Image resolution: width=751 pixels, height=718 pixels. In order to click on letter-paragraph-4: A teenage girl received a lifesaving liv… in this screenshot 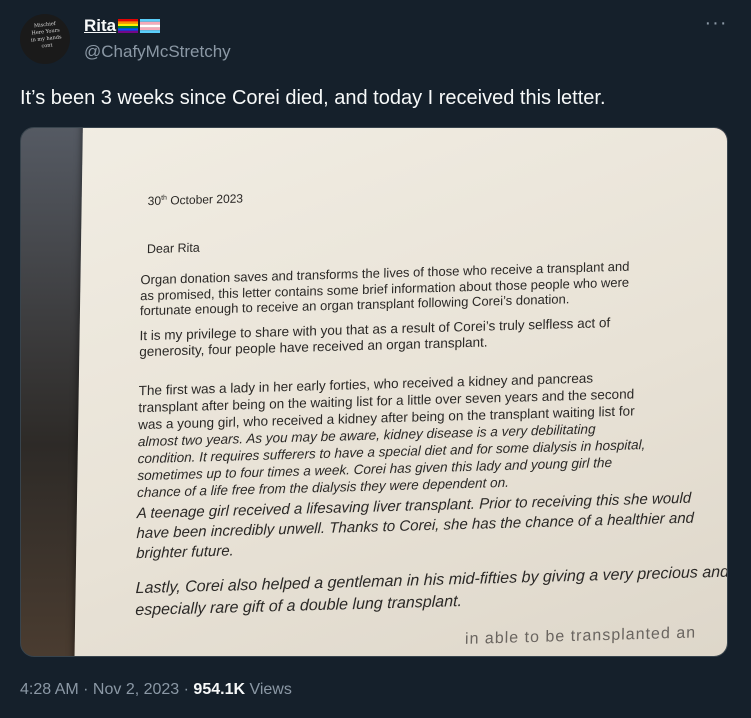, I will do `click(415, 526)`.